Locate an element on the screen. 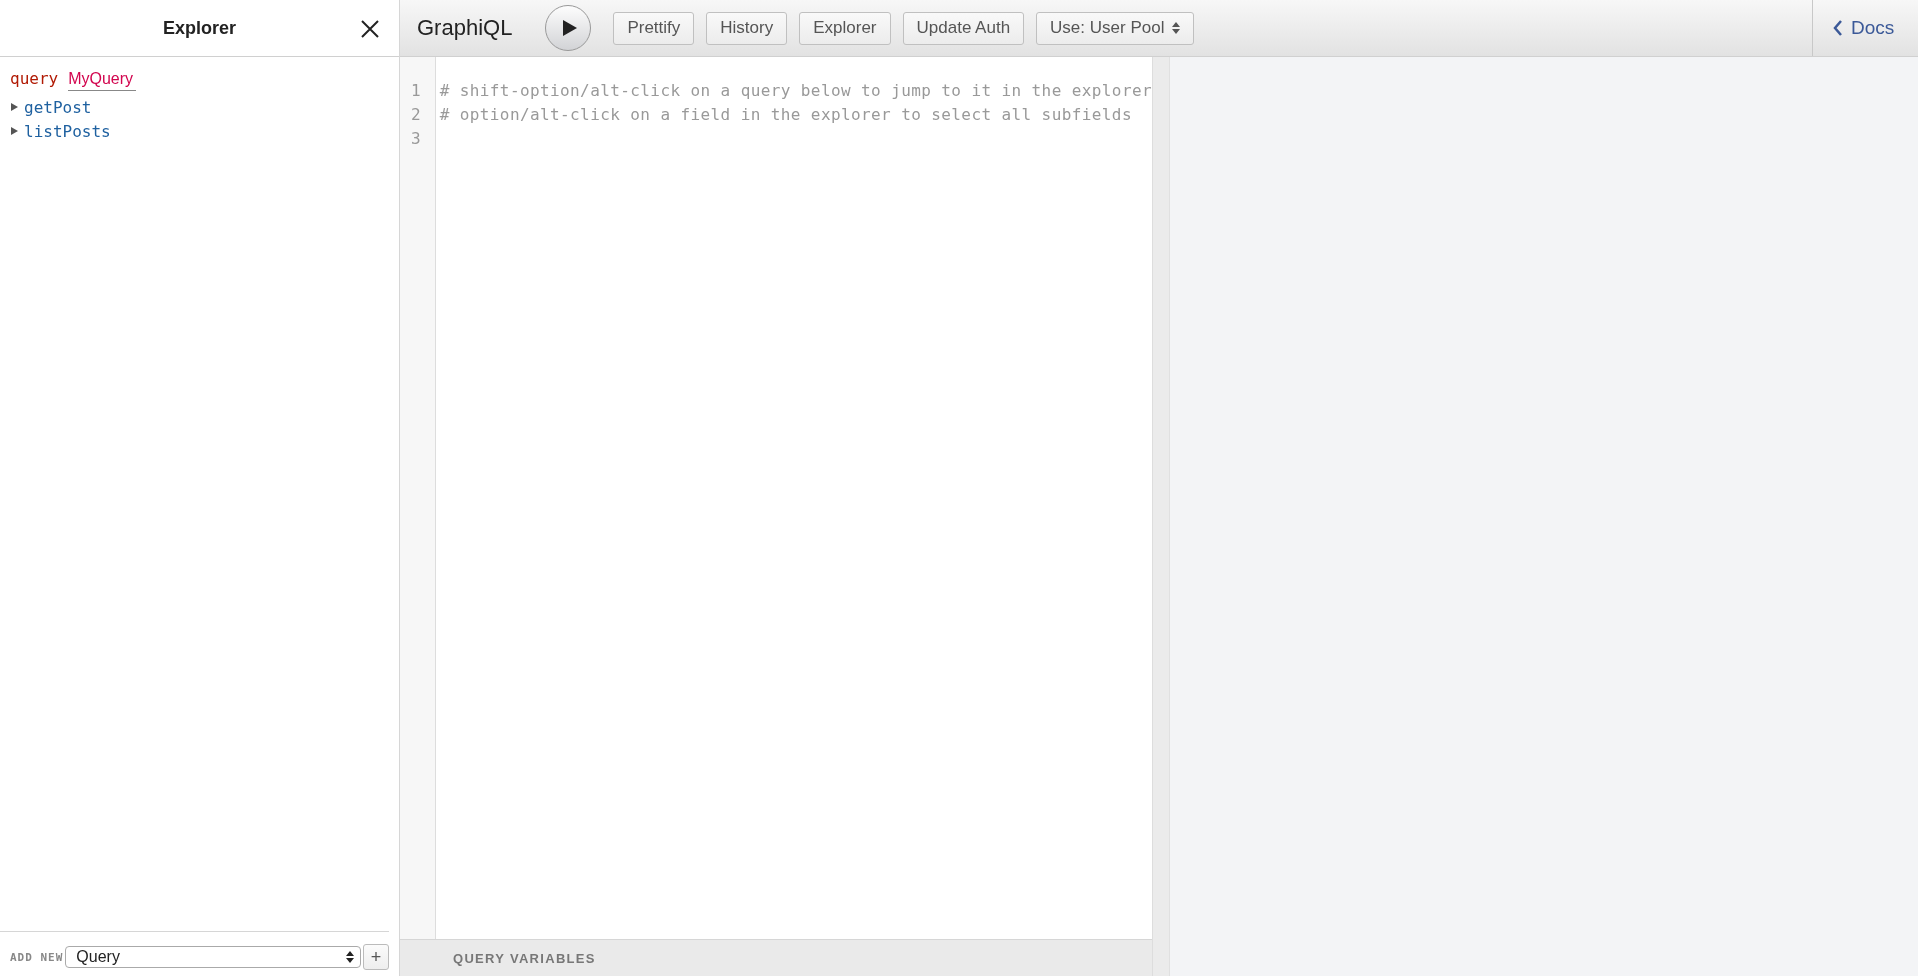 The width and height of the screenshot is (1918, 976). code-comment: # option/alt-click on a field in the explorer to select all subfields is located at coordinates (785, 114).